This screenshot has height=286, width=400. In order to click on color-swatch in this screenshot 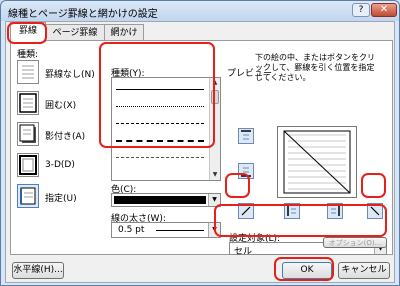, I will do `click(160, 200)`.